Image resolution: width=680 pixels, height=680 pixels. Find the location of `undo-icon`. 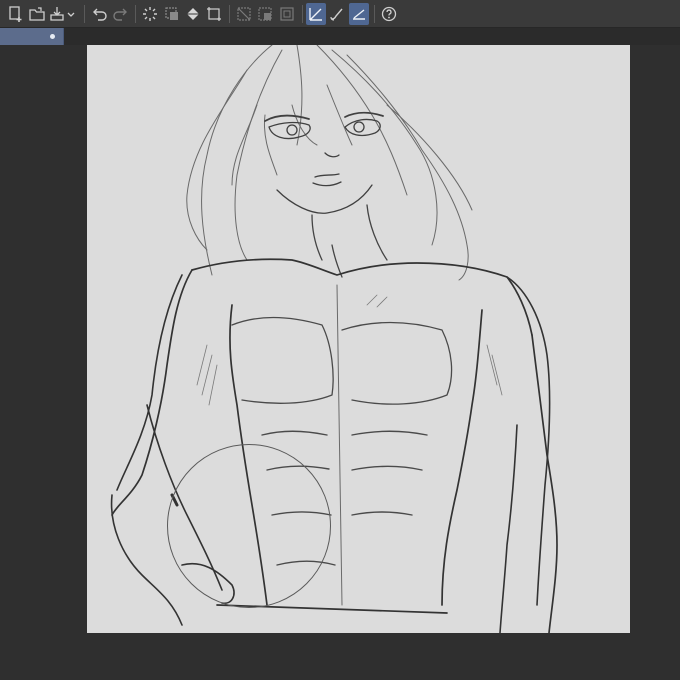

undo-icon is located at coordinates (100, 14).